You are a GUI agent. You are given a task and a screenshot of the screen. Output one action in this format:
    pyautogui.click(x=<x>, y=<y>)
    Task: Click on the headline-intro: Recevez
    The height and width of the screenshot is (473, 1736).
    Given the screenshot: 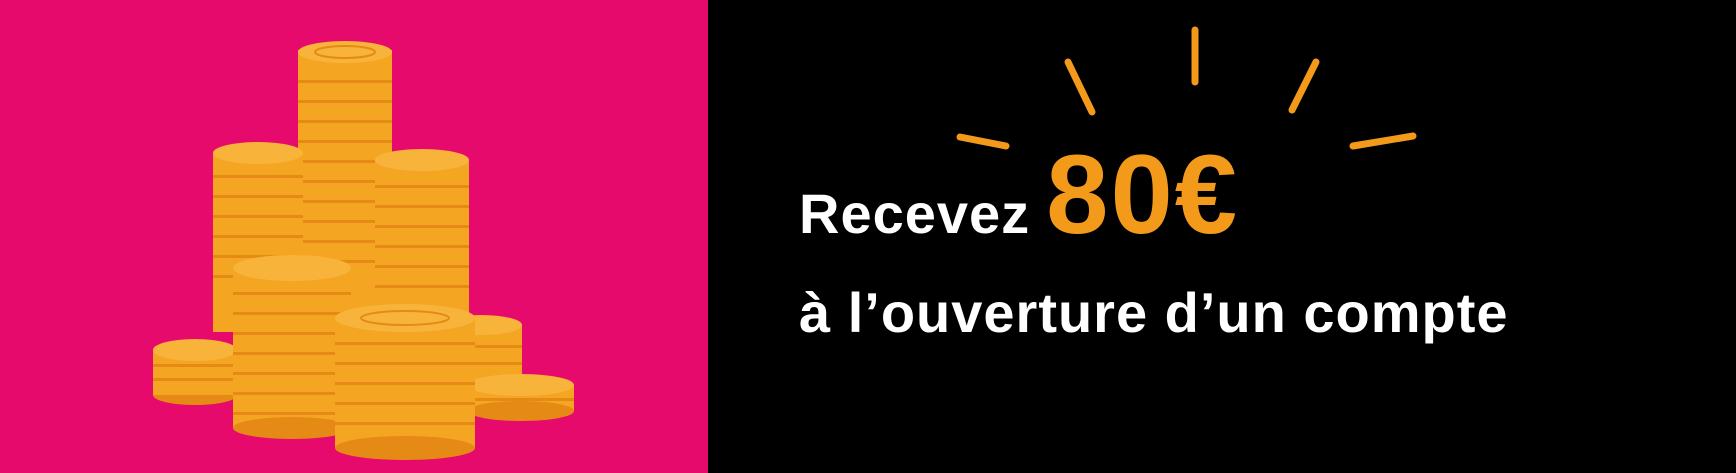 What is the action you would take?
    pyautogui.click(x=915, y=213)
    